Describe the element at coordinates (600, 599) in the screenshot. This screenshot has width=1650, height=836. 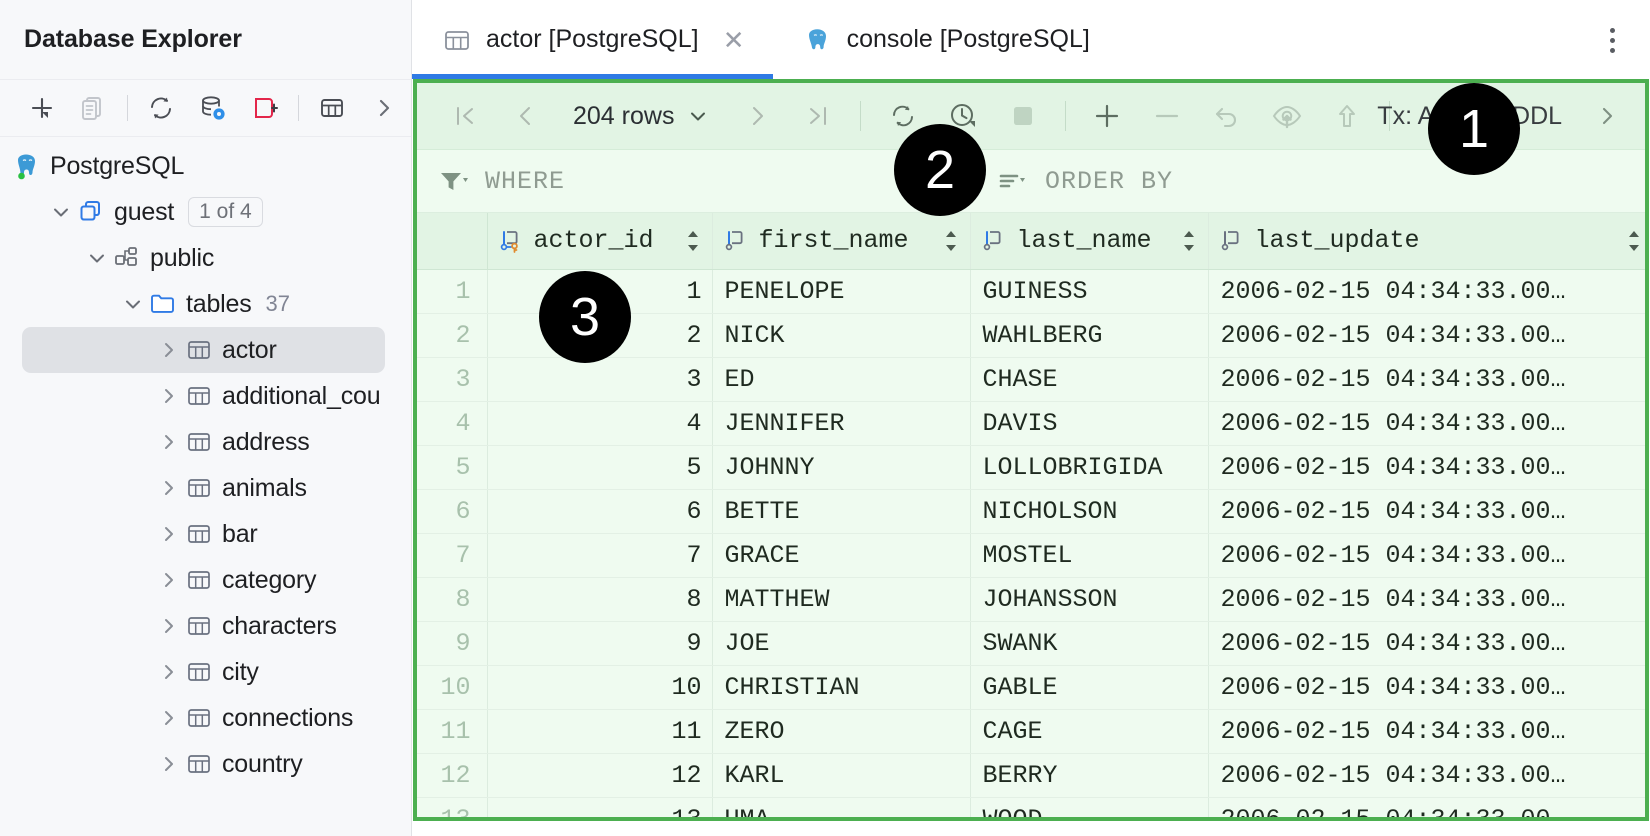
I see `cell-actor-id: 8` at that location.